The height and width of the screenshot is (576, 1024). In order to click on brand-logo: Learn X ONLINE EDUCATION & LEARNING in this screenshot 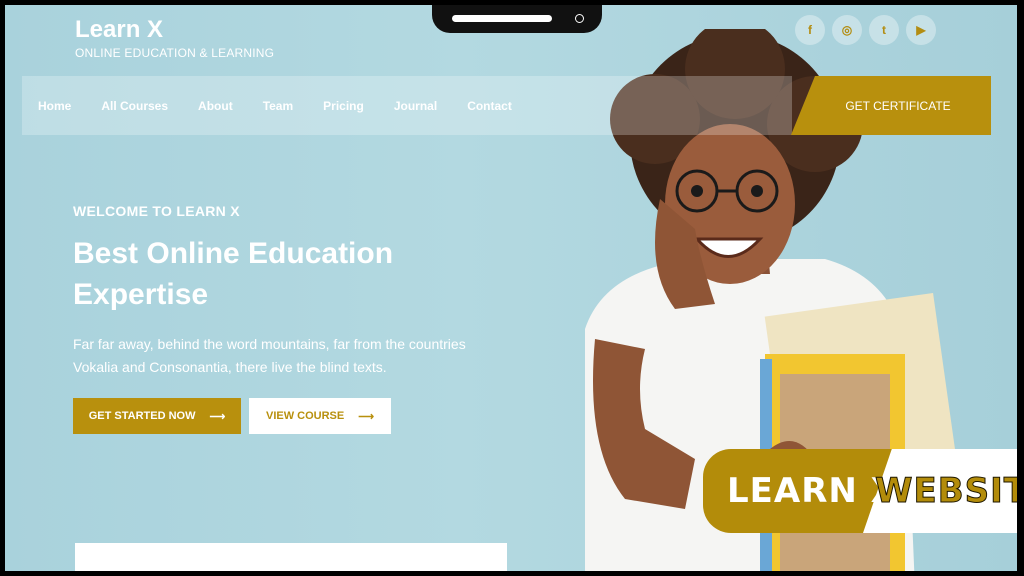, I will do `click(175, 38)`.